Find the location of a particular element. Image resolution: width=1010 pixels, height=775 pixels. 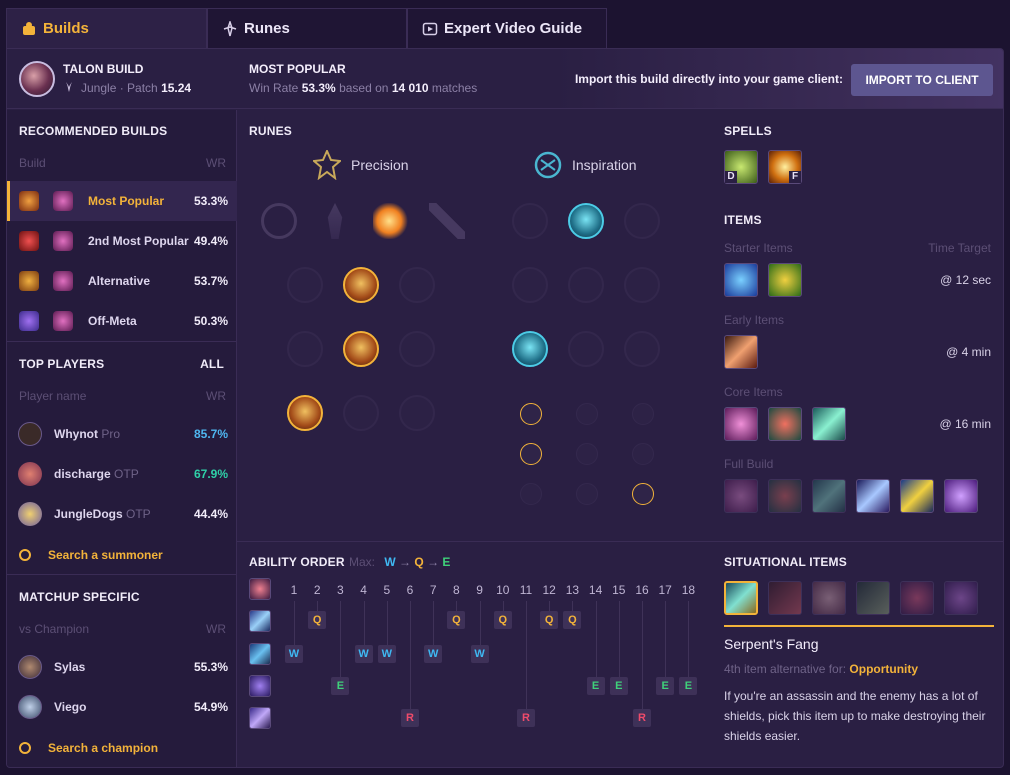

rune-magical-footwear is located at coordinates (586, 221).